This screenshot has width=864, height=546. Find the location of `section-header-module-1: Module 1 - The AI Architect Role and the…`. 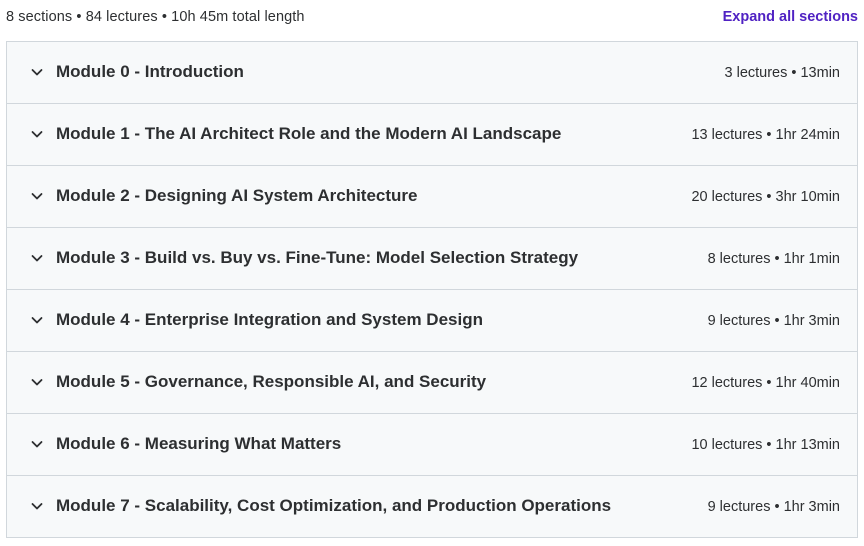

section-header-module-1: Module 1 - The AI Architect Role and the… is located at coordinates (432, 135).